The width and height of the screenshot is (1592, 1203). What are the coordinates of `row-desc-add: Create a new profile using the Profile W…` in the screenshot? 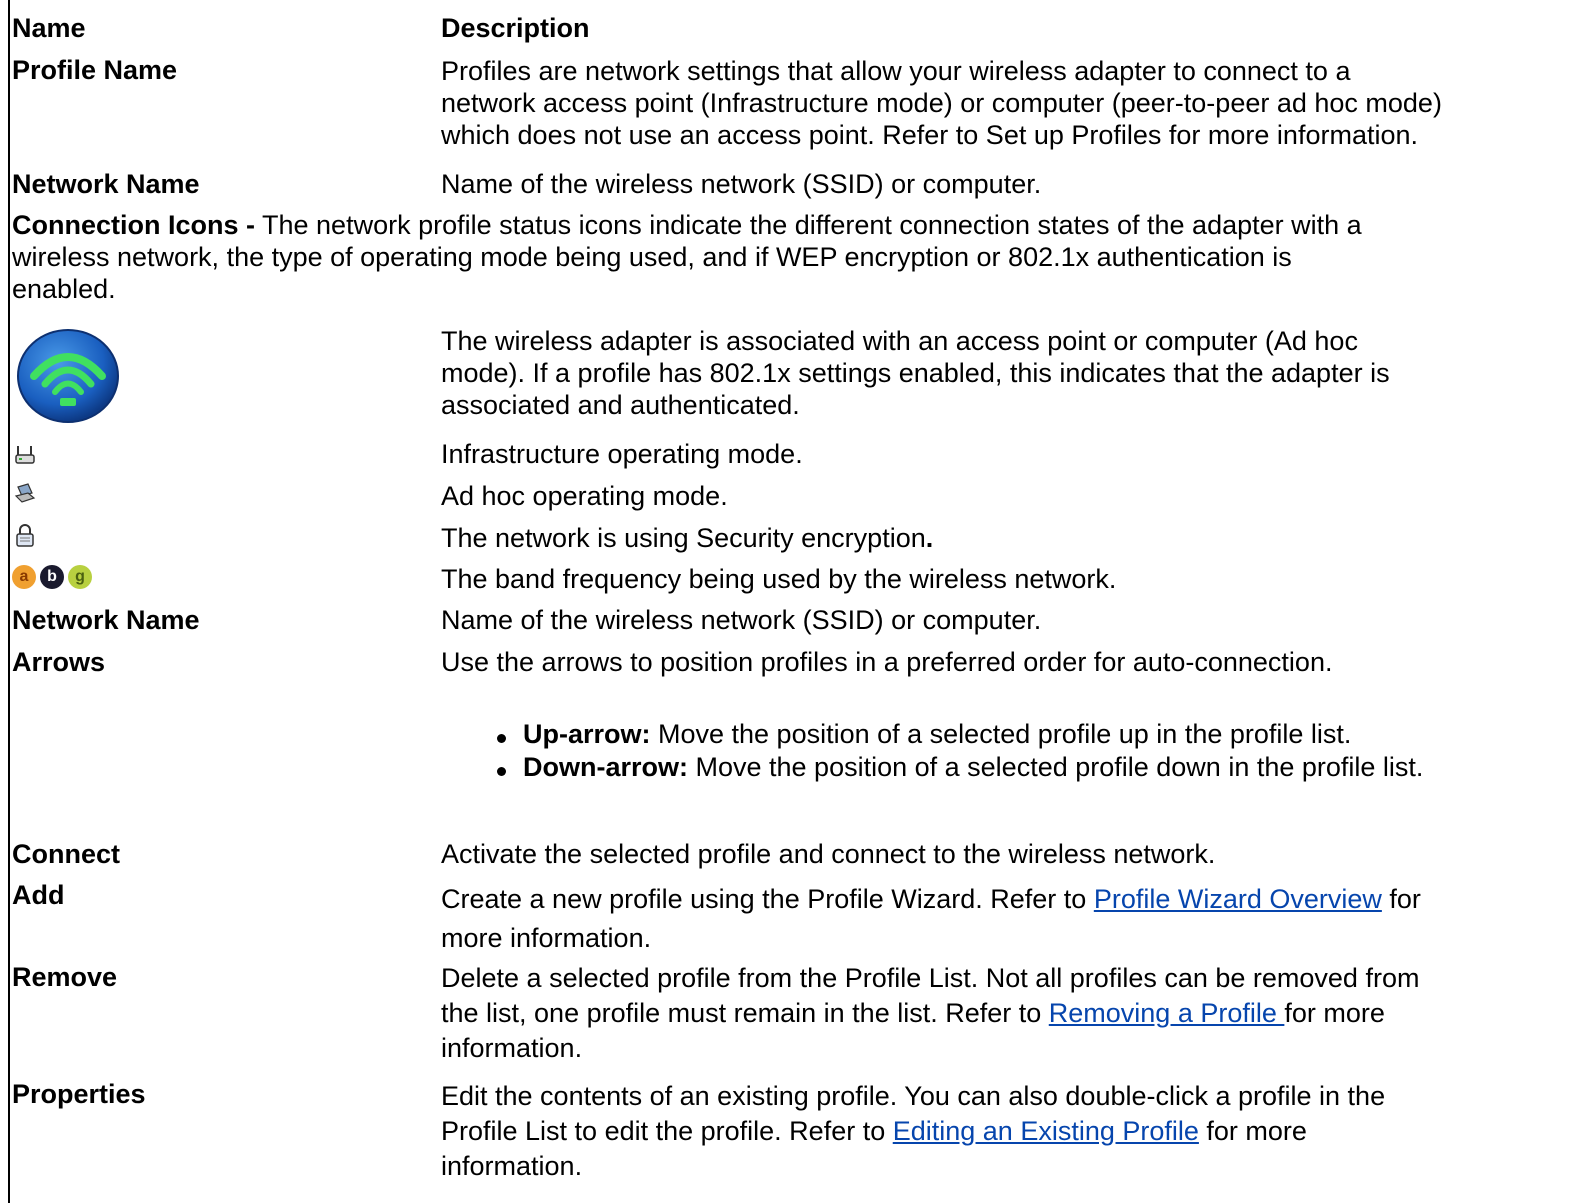 It's located at (1013, 919).